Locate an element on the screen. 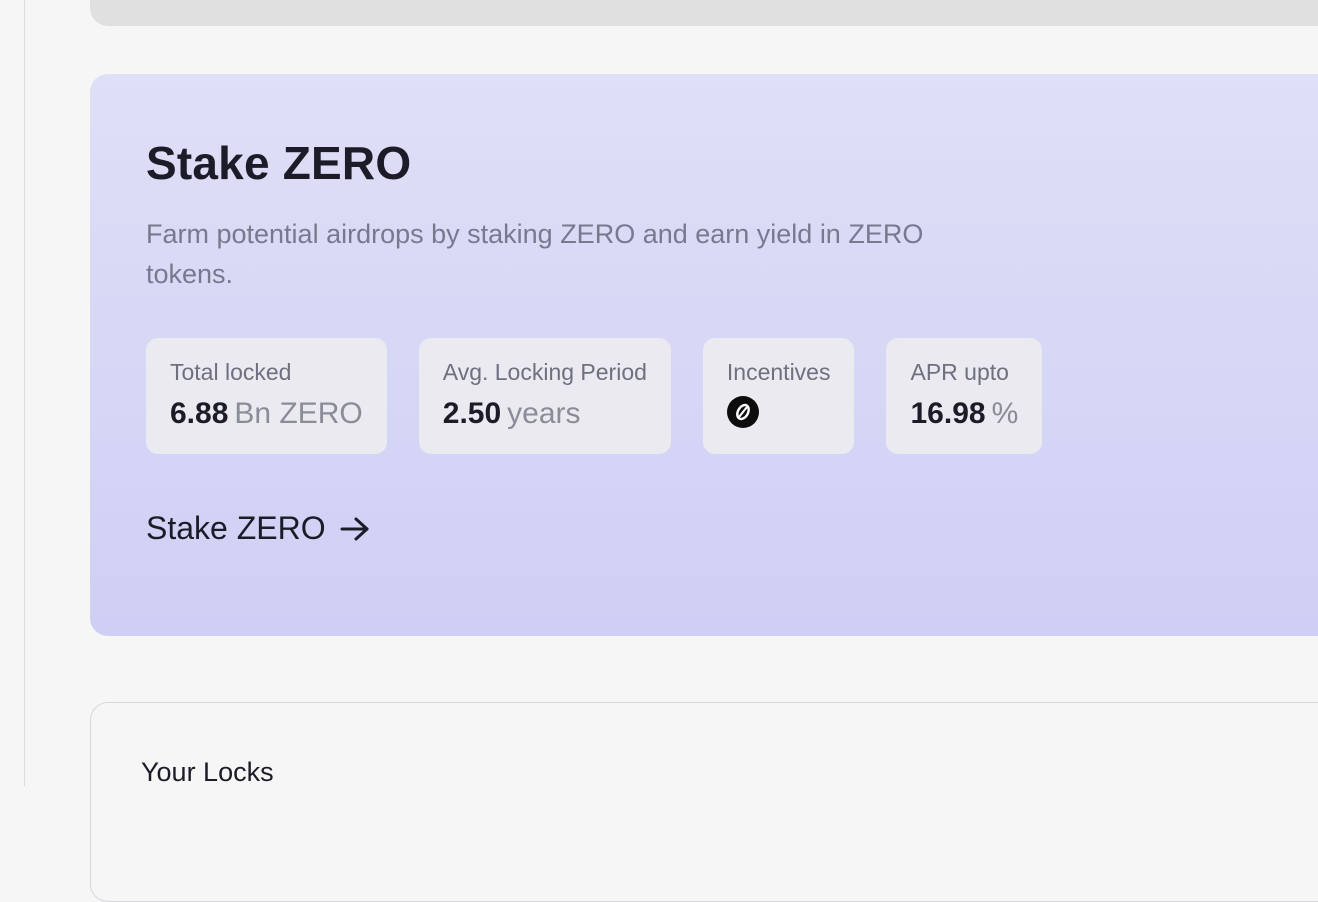 Image resolution: width=1318 pixels, height=902 pixels. stat-apr: APR upto 16.98% is located at coordinates (964, 396).